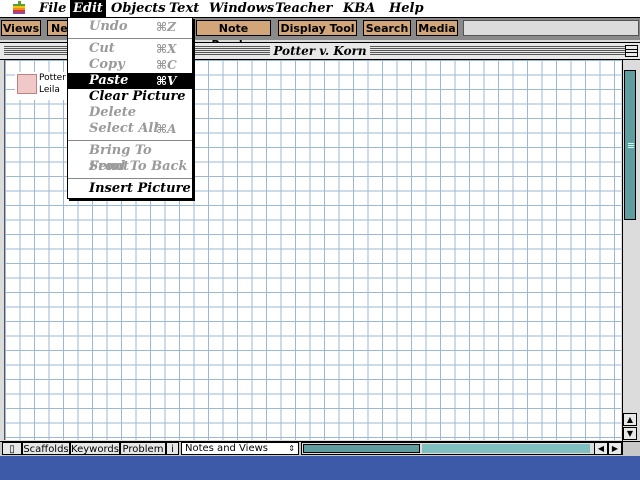  I want to click on menu-item-delete: Delete, so click(130, 113).